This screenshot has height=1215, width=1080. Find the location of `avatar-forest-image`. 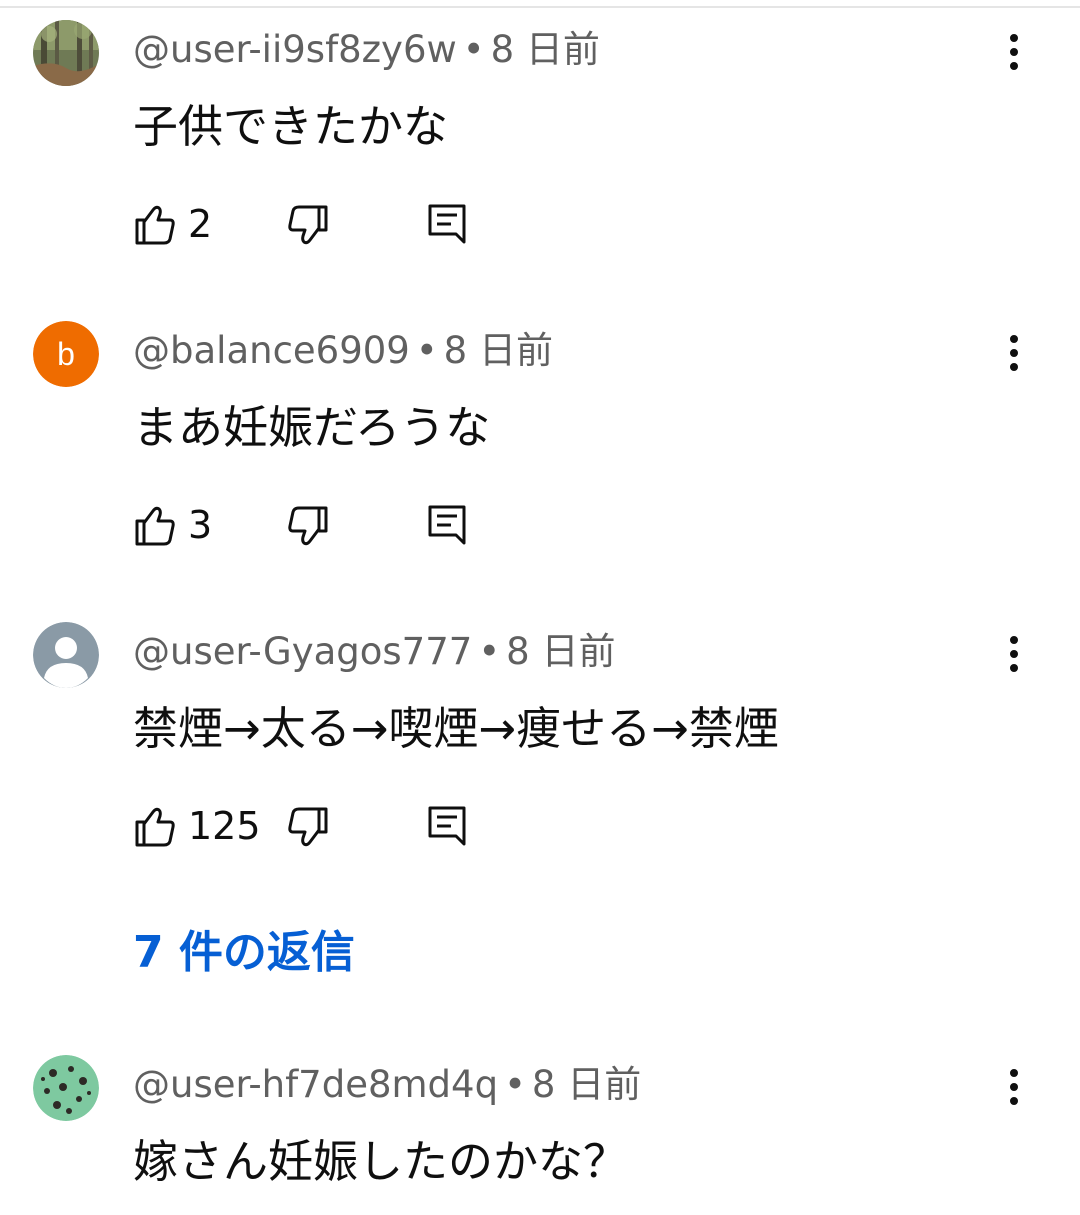

avatar-forest-image is located at coordinates (66, 53).